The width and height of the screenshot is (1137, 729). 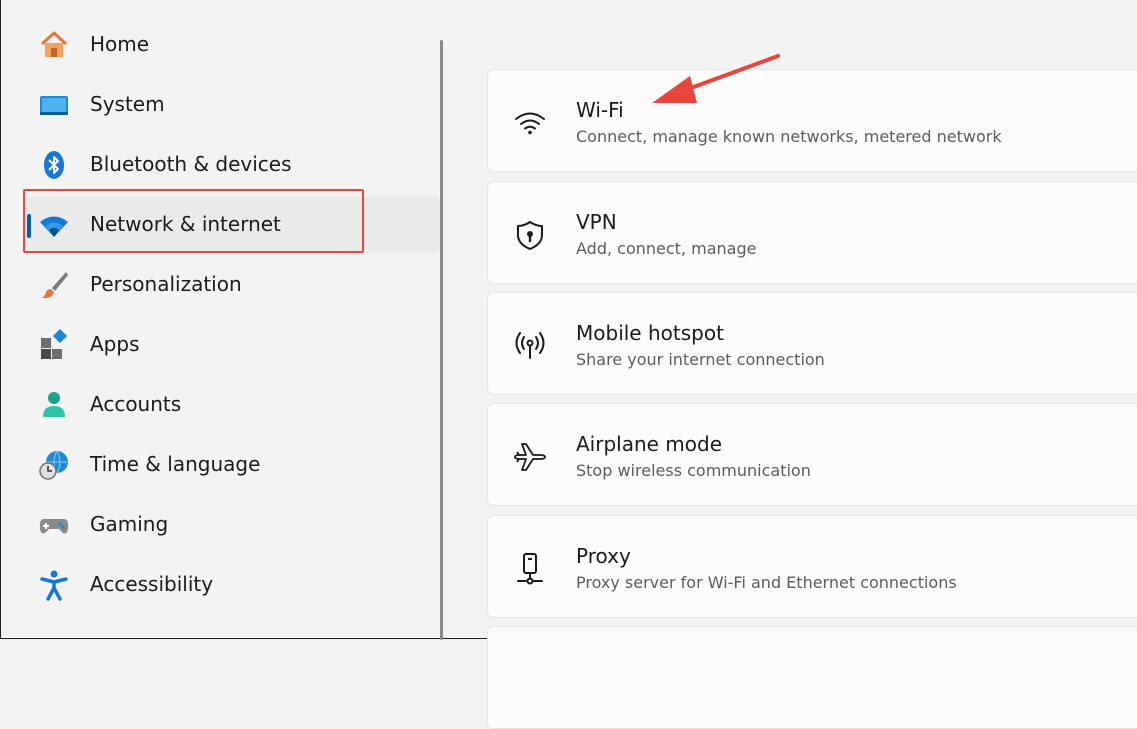 I want to click on card-title: Mobile hotspot, so click(x=650, y=333).